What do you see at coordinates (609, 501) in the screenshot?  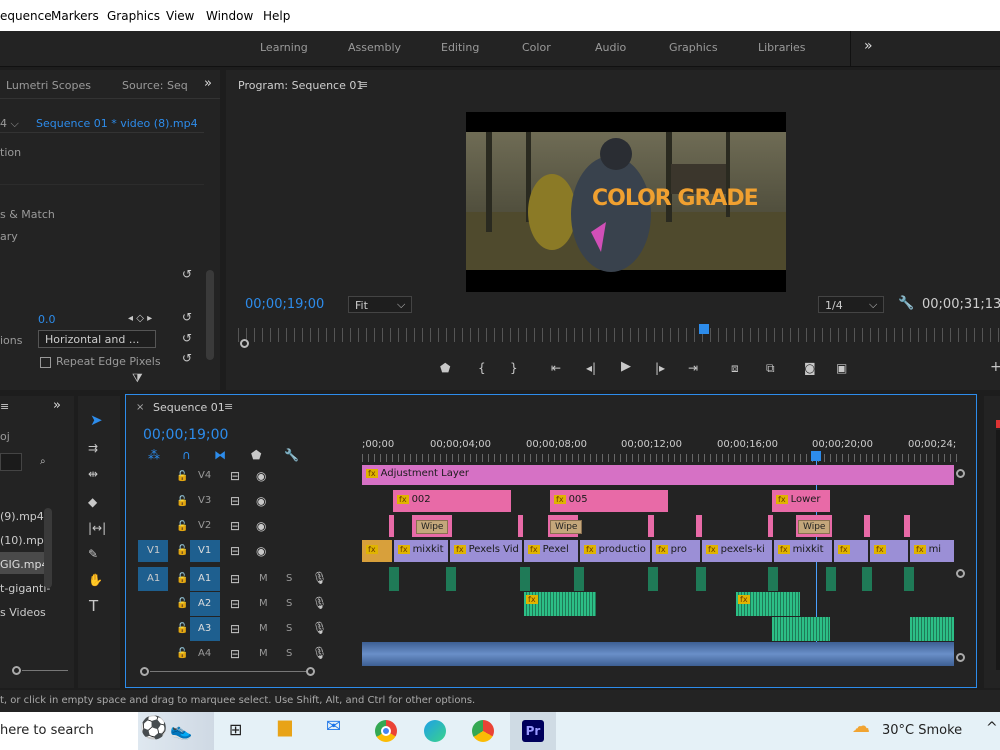 I see `v3-clip: fx 005` at bounding box center [609, 501].